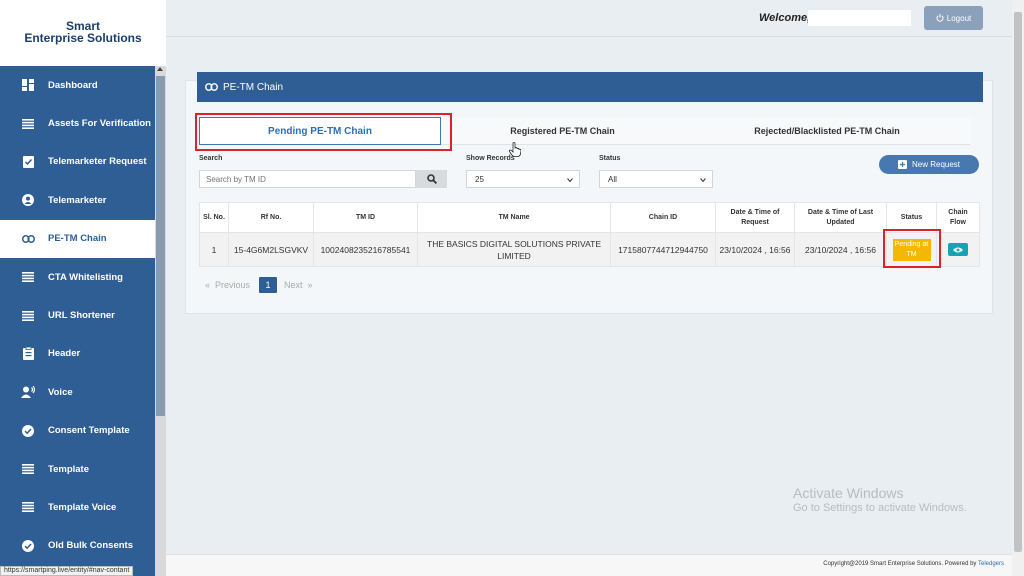 The height and width of the screenshot is (576, 1024). I want to click on show-records-select: 25, so click(523, 179).